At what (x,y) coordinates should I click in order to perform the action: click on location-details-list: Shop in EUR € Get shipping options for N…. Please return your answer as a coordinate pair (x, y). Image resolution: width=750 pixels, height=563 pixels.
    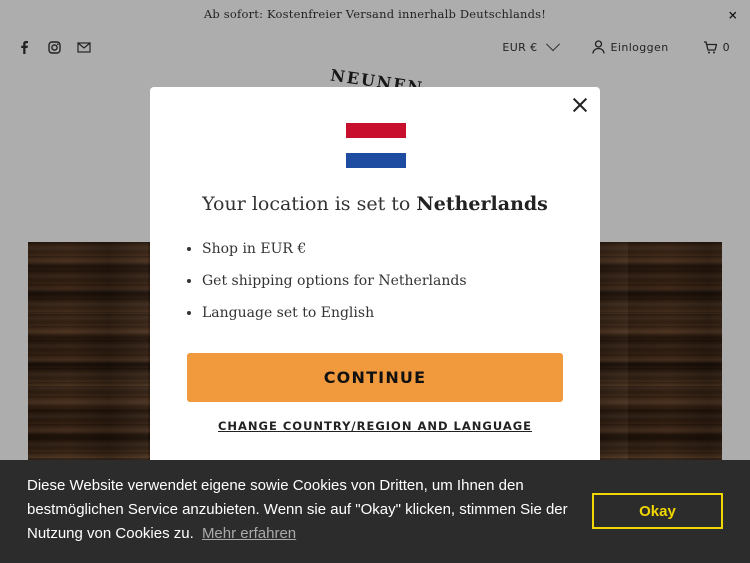
    Looking at the image, I should click on (334, 287).